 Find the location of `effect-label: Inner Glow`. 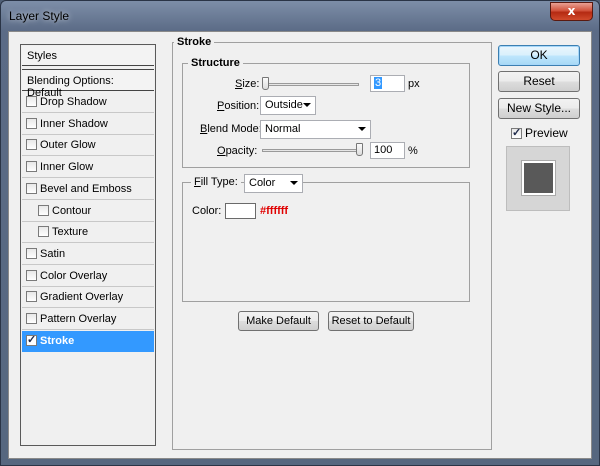

effect-label: Inner Glow is located at coordinates (67, 167).